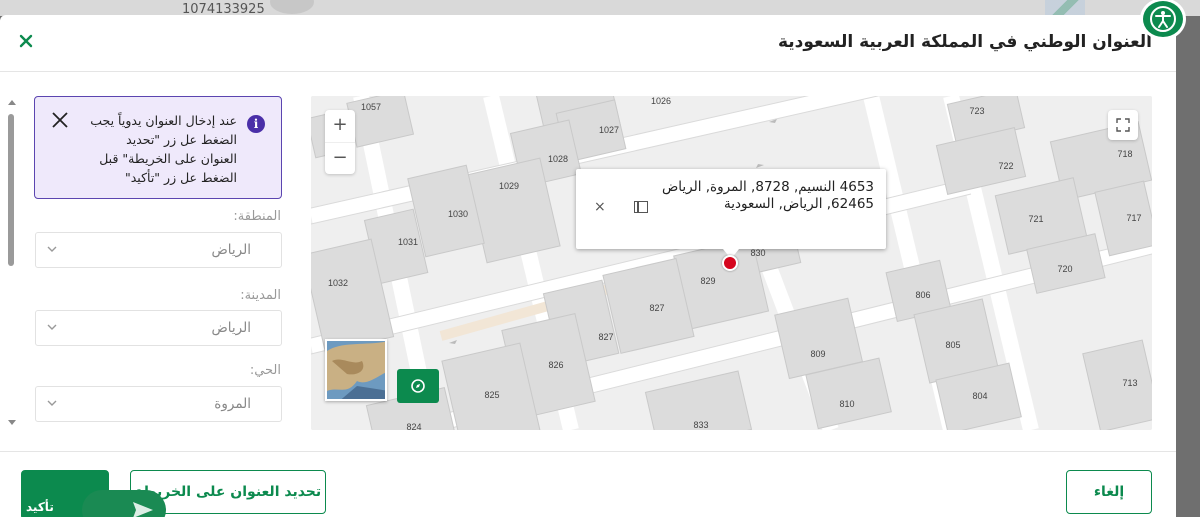 The height and width of the screenshot is (517, 1200). Describe the element at coordinates (555, 365) in the screenshot. I see `parcel-label: 826` at that location.